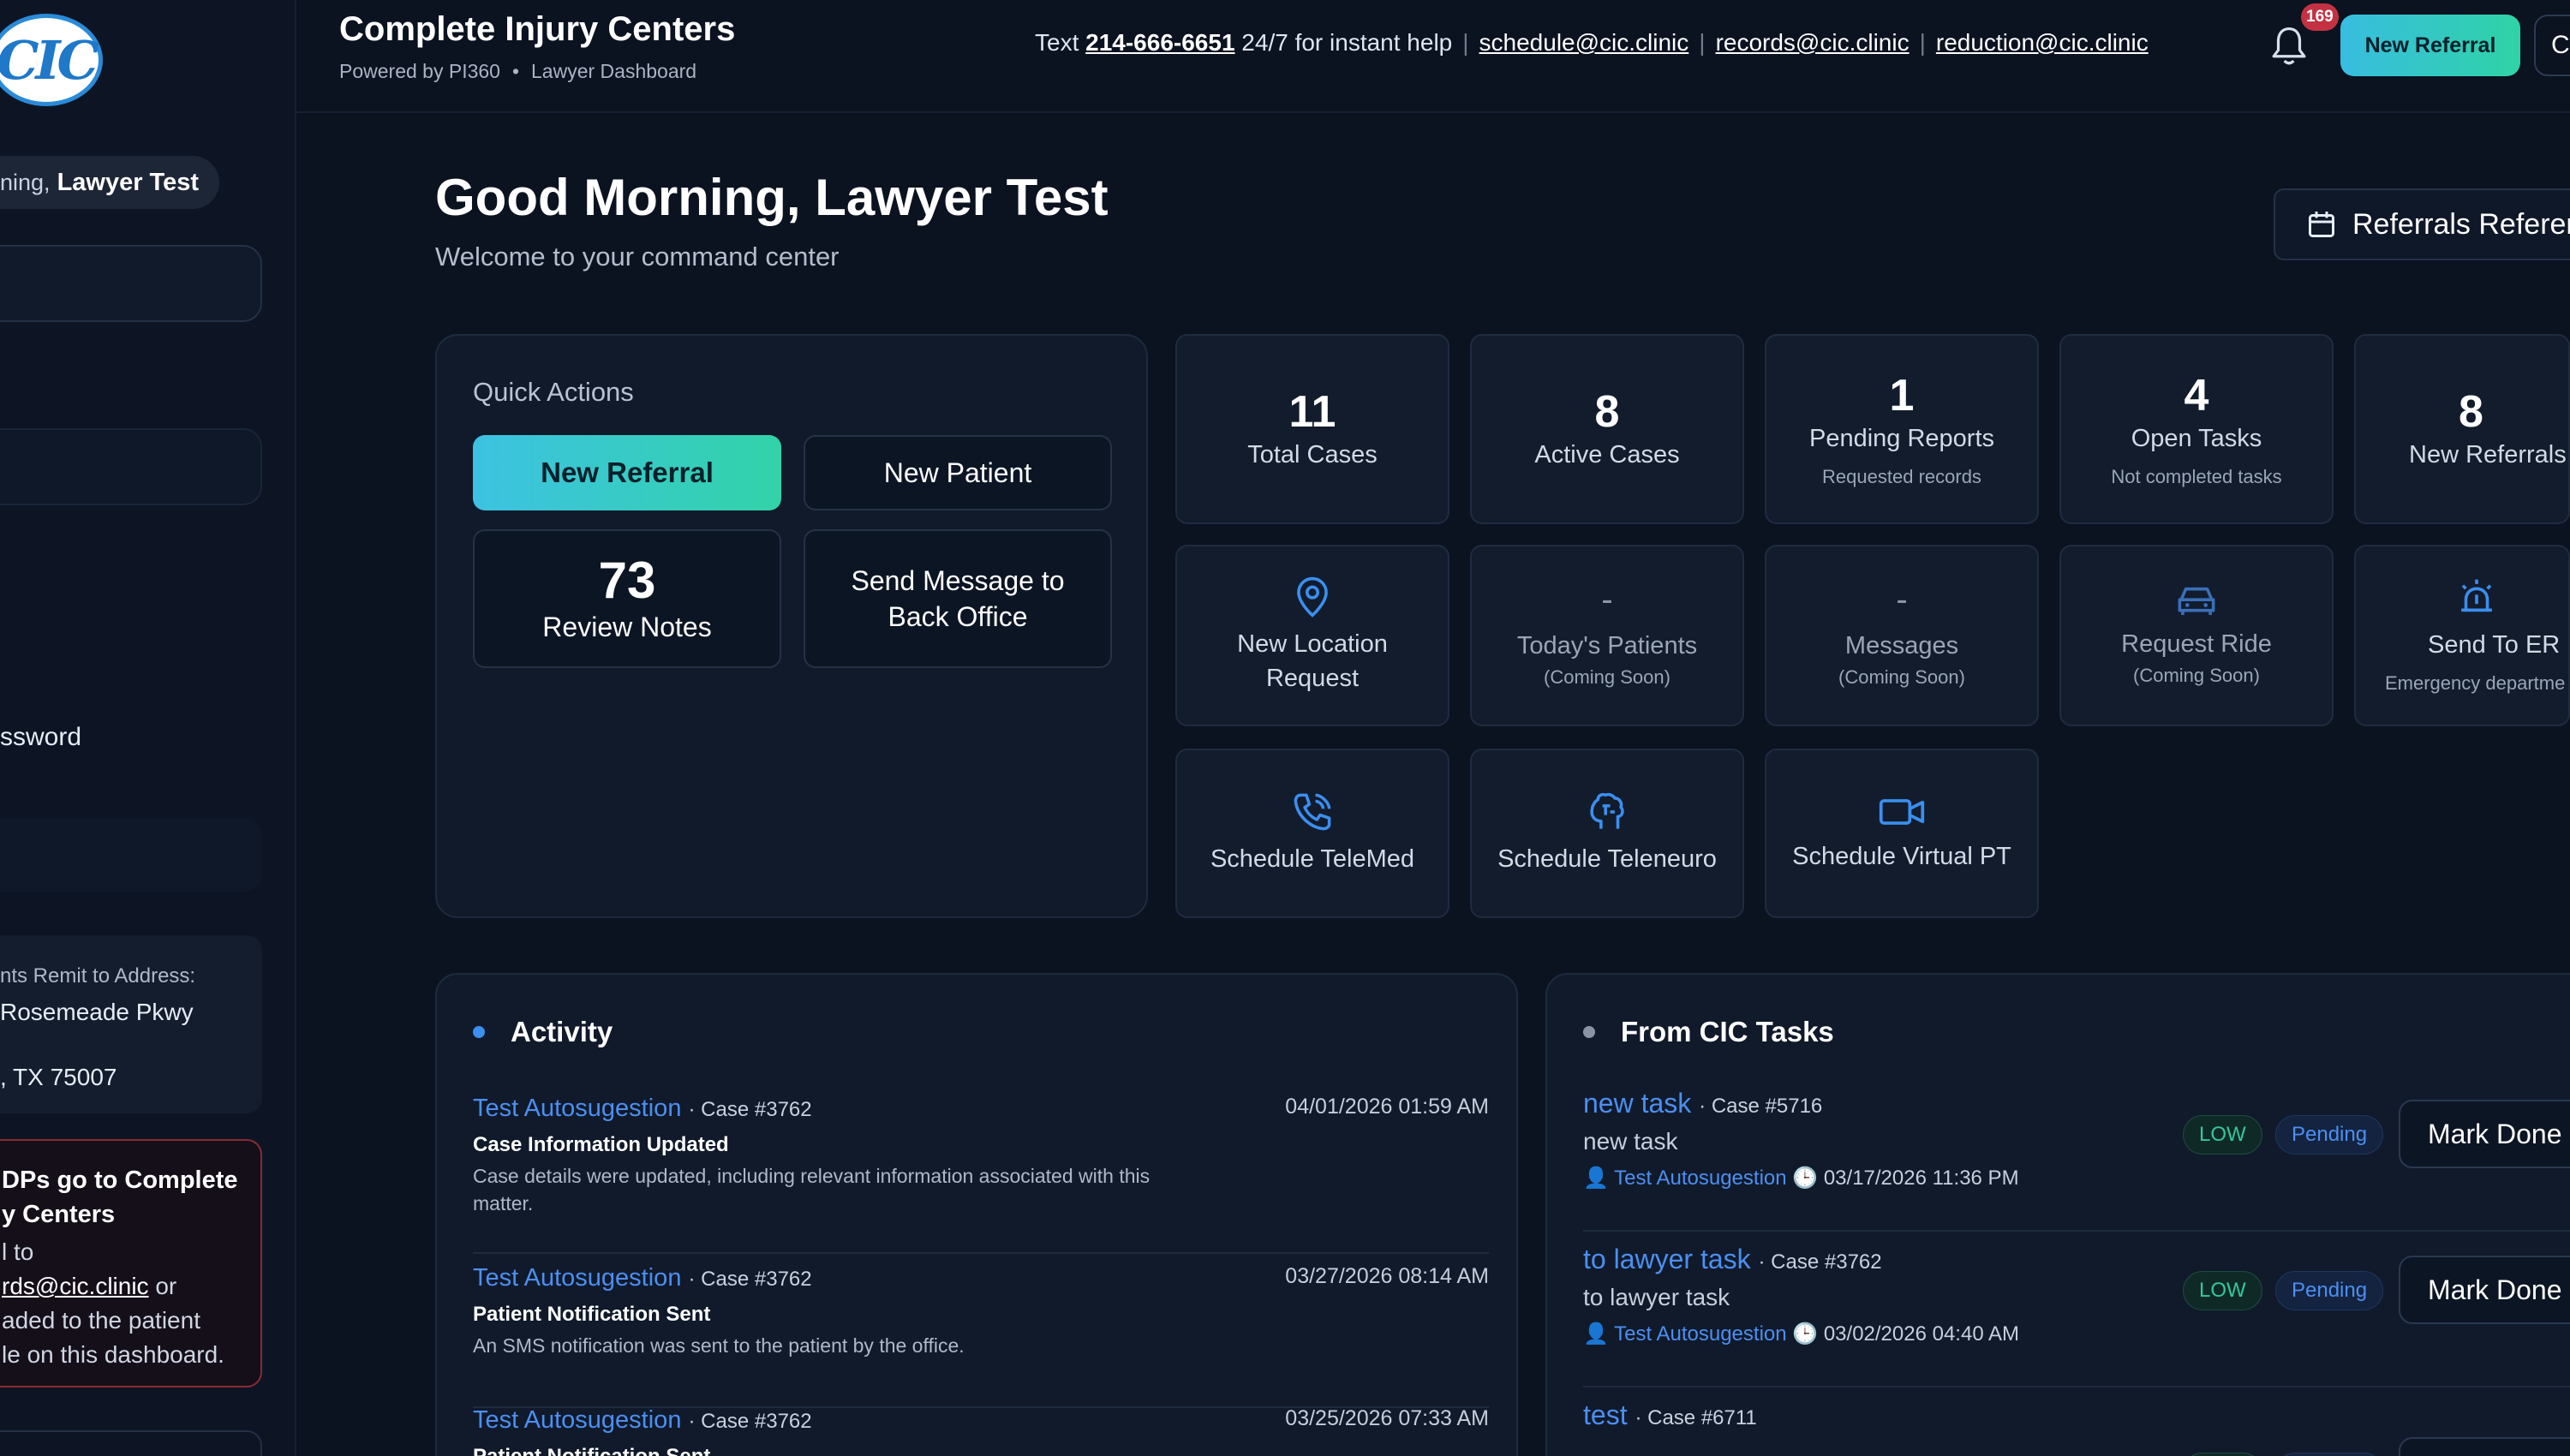 This screenshot has width=2570, height=1456. Describe the element at coordinates (627, 627) in the screenshot. I see `review-notes-label: Review Notes` at that location.